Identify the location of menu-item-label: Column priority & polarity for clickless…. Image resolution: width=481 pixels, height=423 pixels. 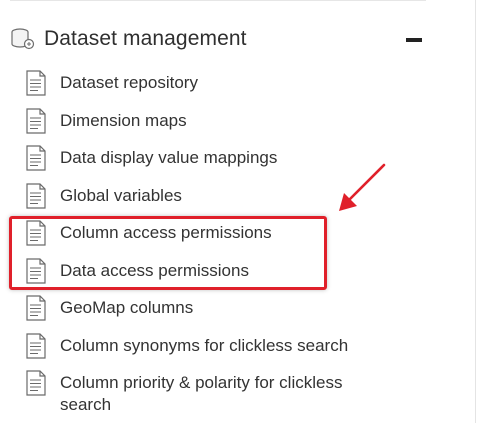
(201, 393).